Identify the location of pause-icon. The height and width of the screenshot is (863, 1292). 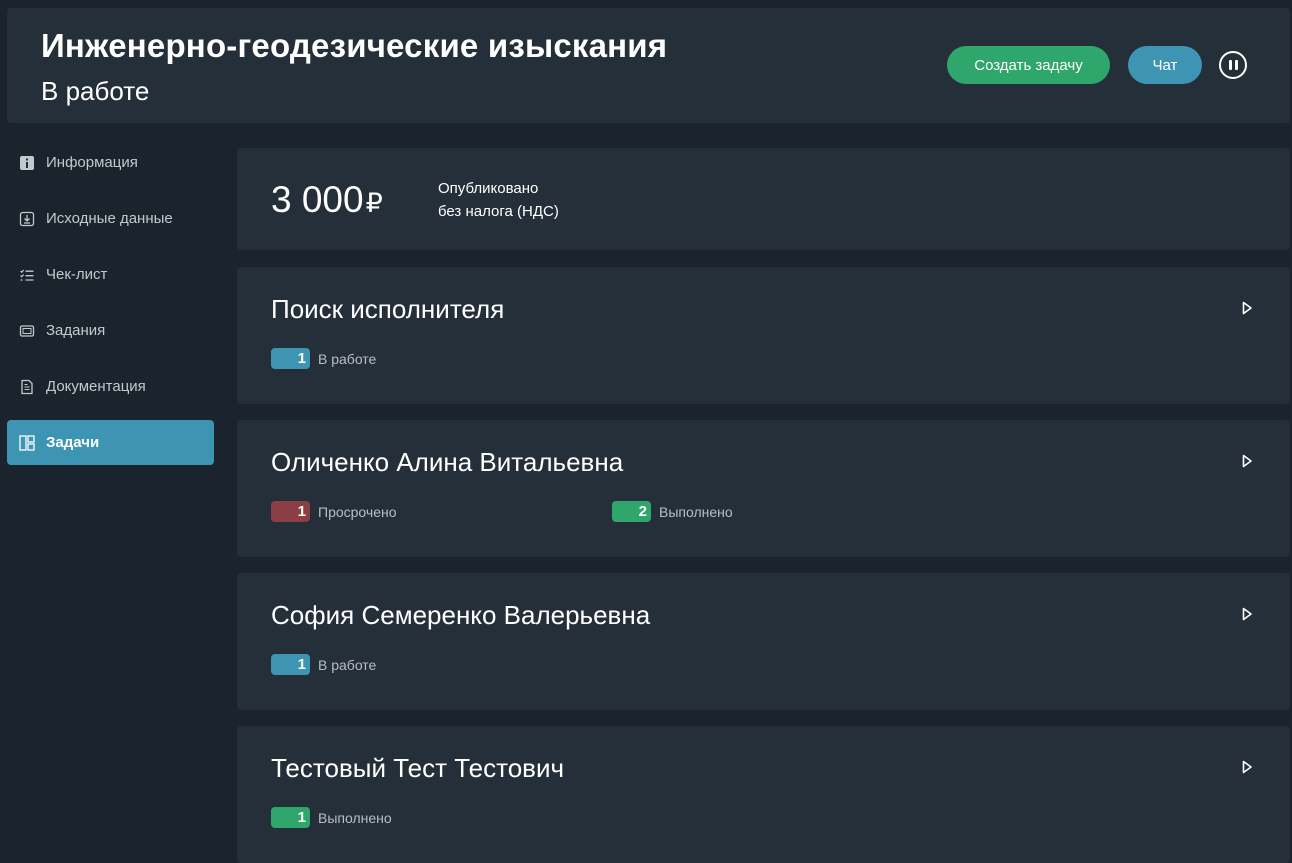
(1233, 65).